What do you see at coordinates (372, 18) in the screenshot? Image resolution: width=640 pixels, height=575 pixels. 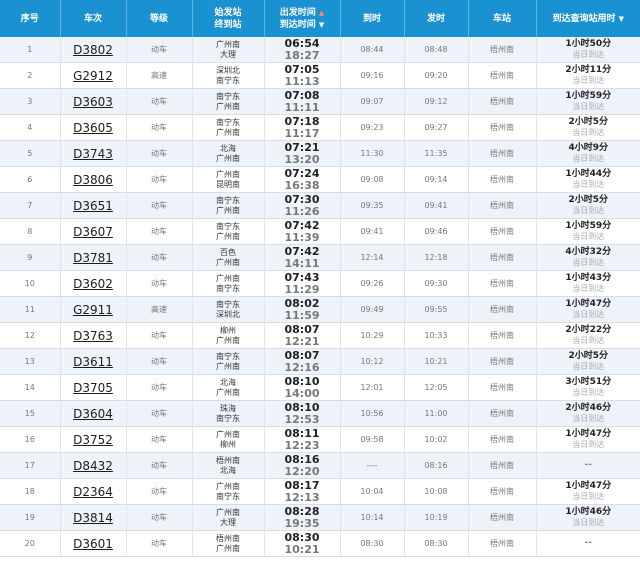 I see `col-arrive: 到时` at bounding box center [372, 18].